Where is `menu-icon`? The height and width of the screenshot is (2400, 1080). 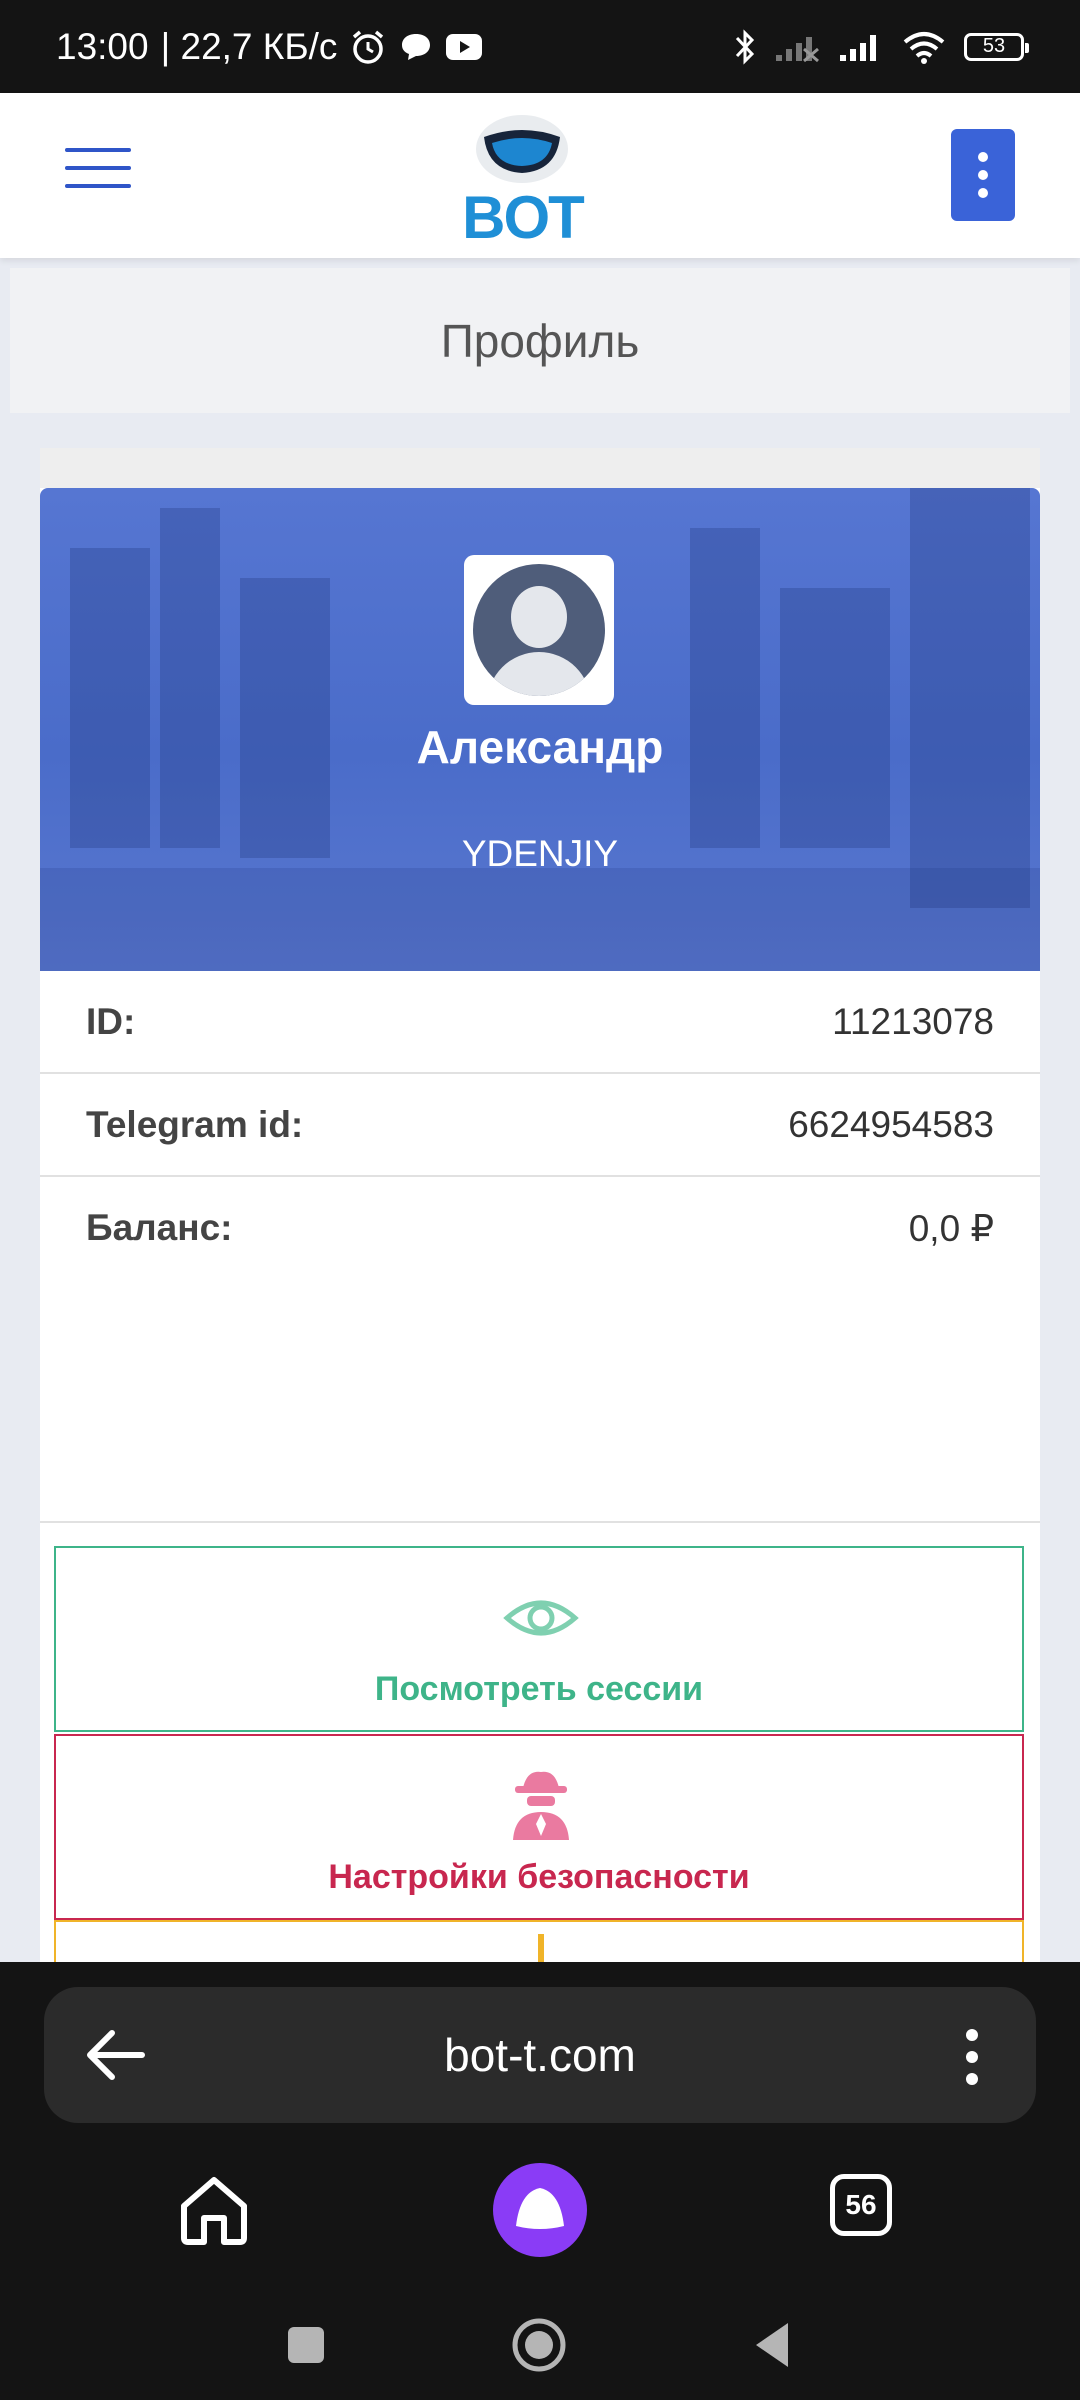
menu-icon is located at coordinates (98, 171).